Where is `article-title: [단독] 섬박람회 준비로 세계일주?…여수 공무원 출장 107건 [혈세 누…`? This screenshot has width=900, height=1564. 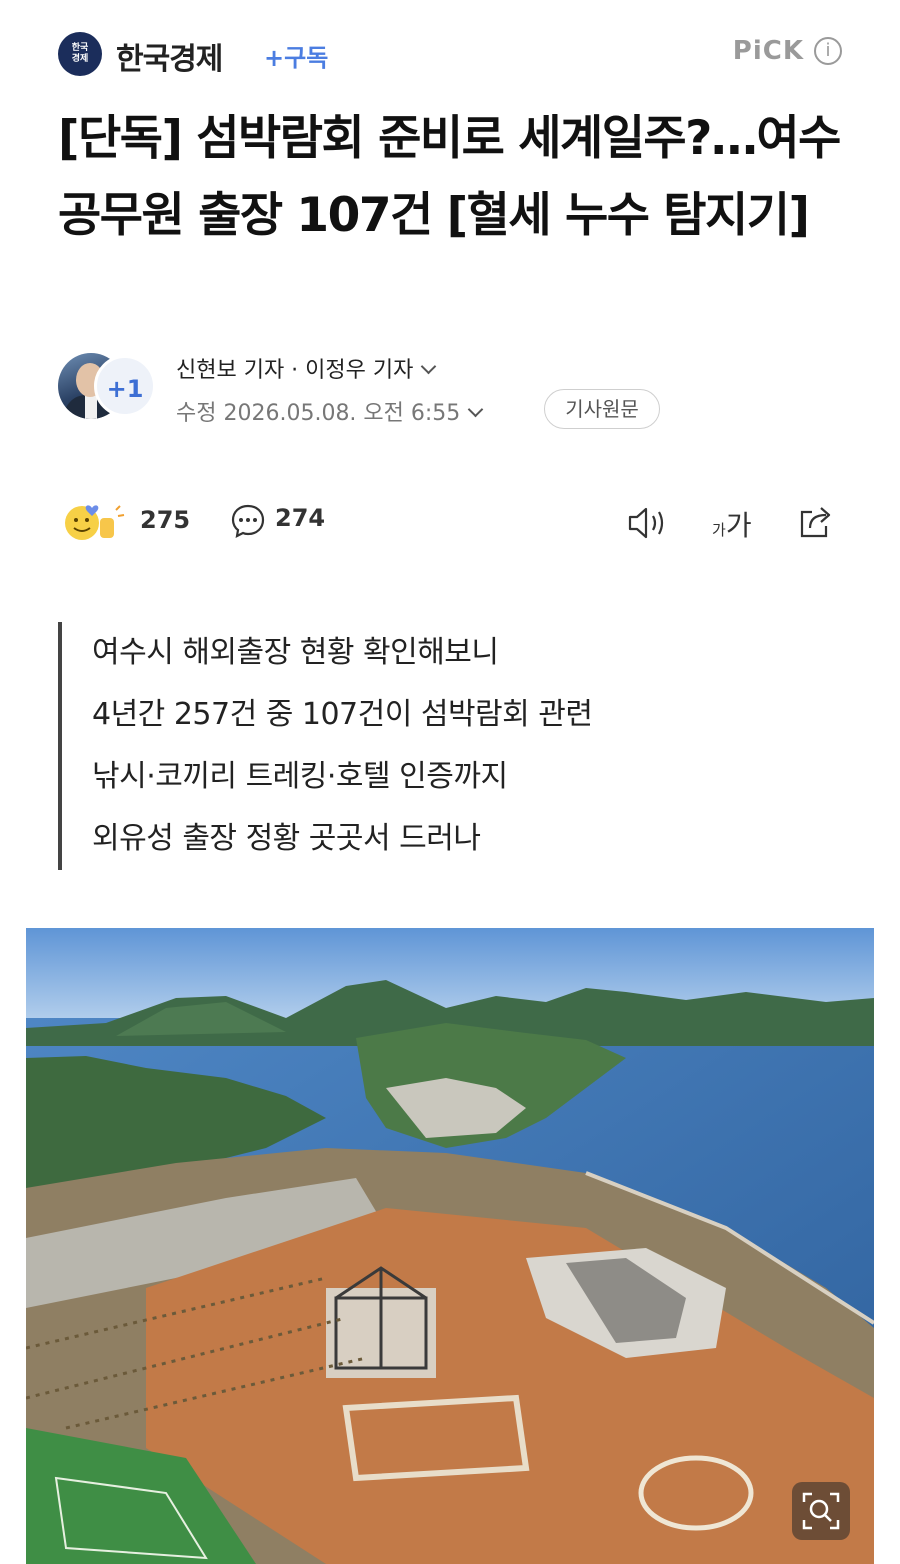 article-title: [단독] 섬박람회 준비로 세계일주?…여수 공무원 출장 107건 [혈세 누… is located at coordinates (449, 177).